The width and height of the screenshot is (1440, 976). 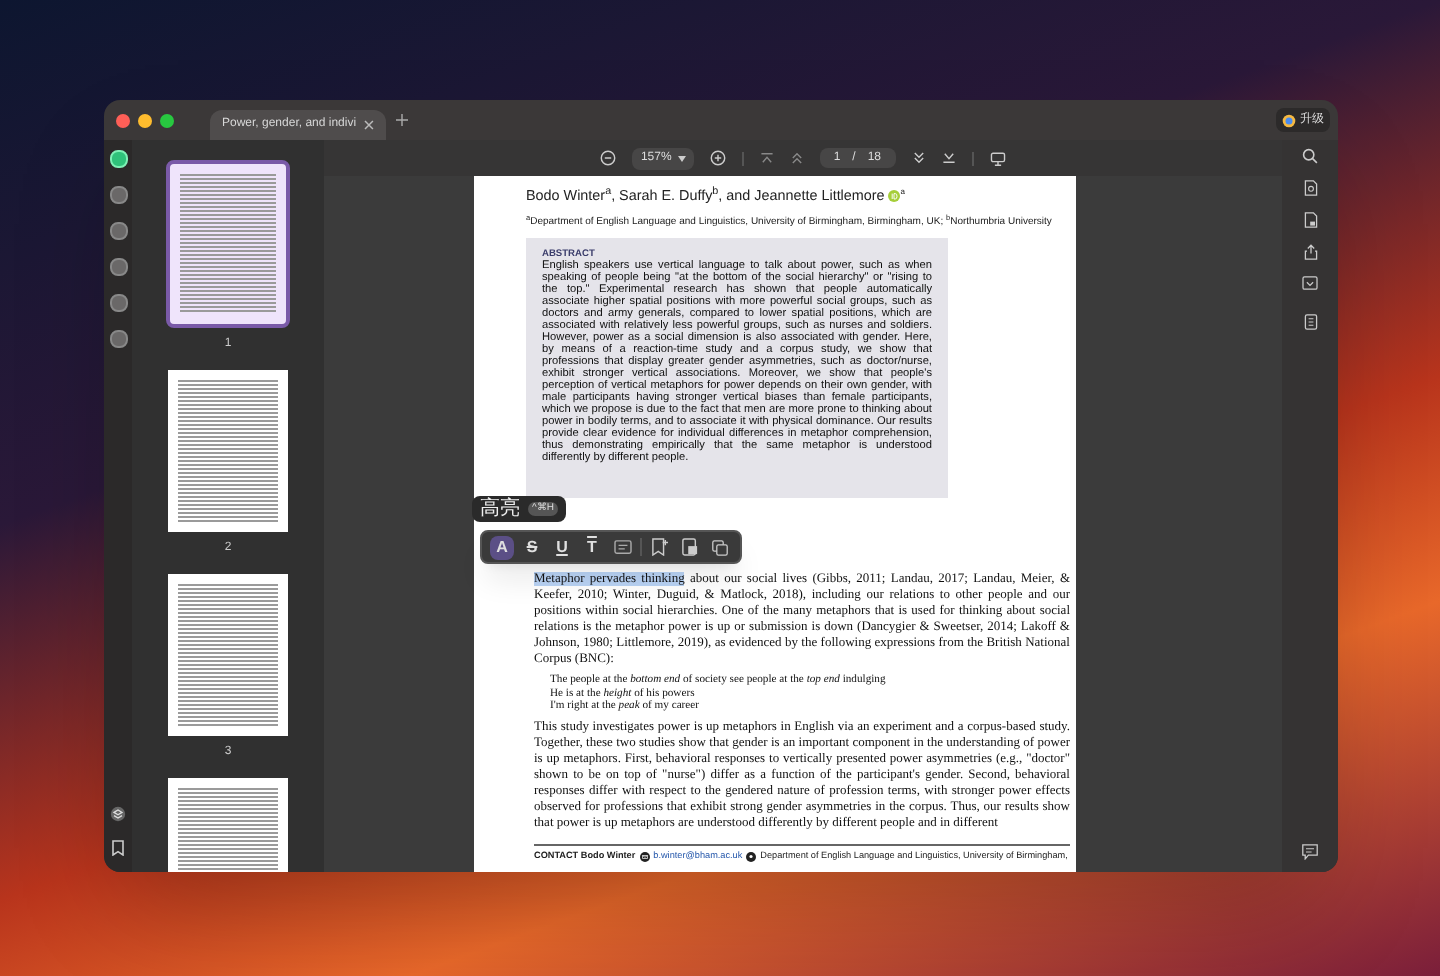 I want to click on highlight-tool: A, so click(x=502, y=547).